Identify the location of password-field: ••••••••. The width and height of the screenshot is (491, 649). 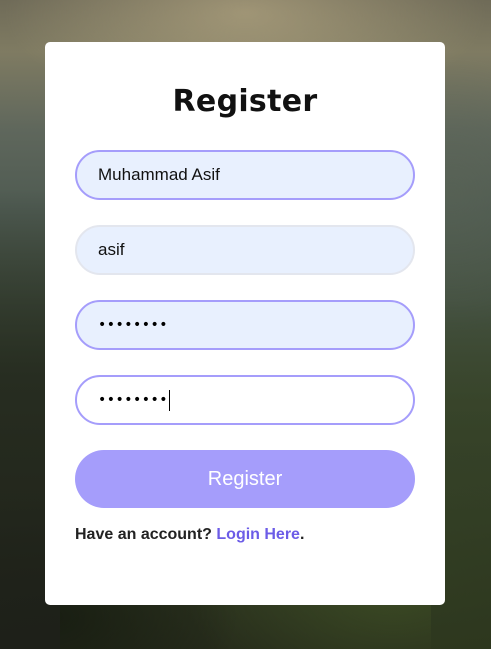
(245, 325).